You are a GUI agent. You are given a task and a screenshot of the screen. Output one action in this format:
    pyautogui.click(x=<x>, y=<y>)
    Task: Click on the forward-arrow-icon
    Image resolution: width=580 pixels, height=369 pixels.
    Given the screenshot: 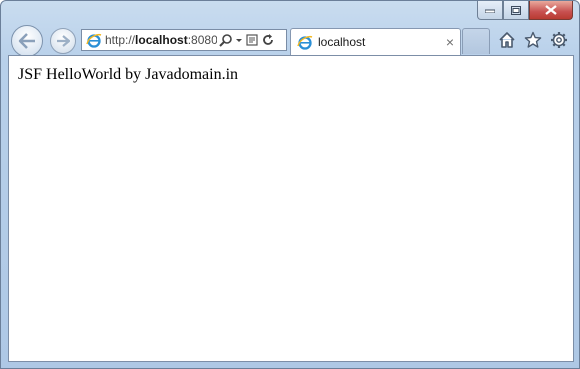 What is the action you would take?
    pyautogui.click(x=63, y=41)
    